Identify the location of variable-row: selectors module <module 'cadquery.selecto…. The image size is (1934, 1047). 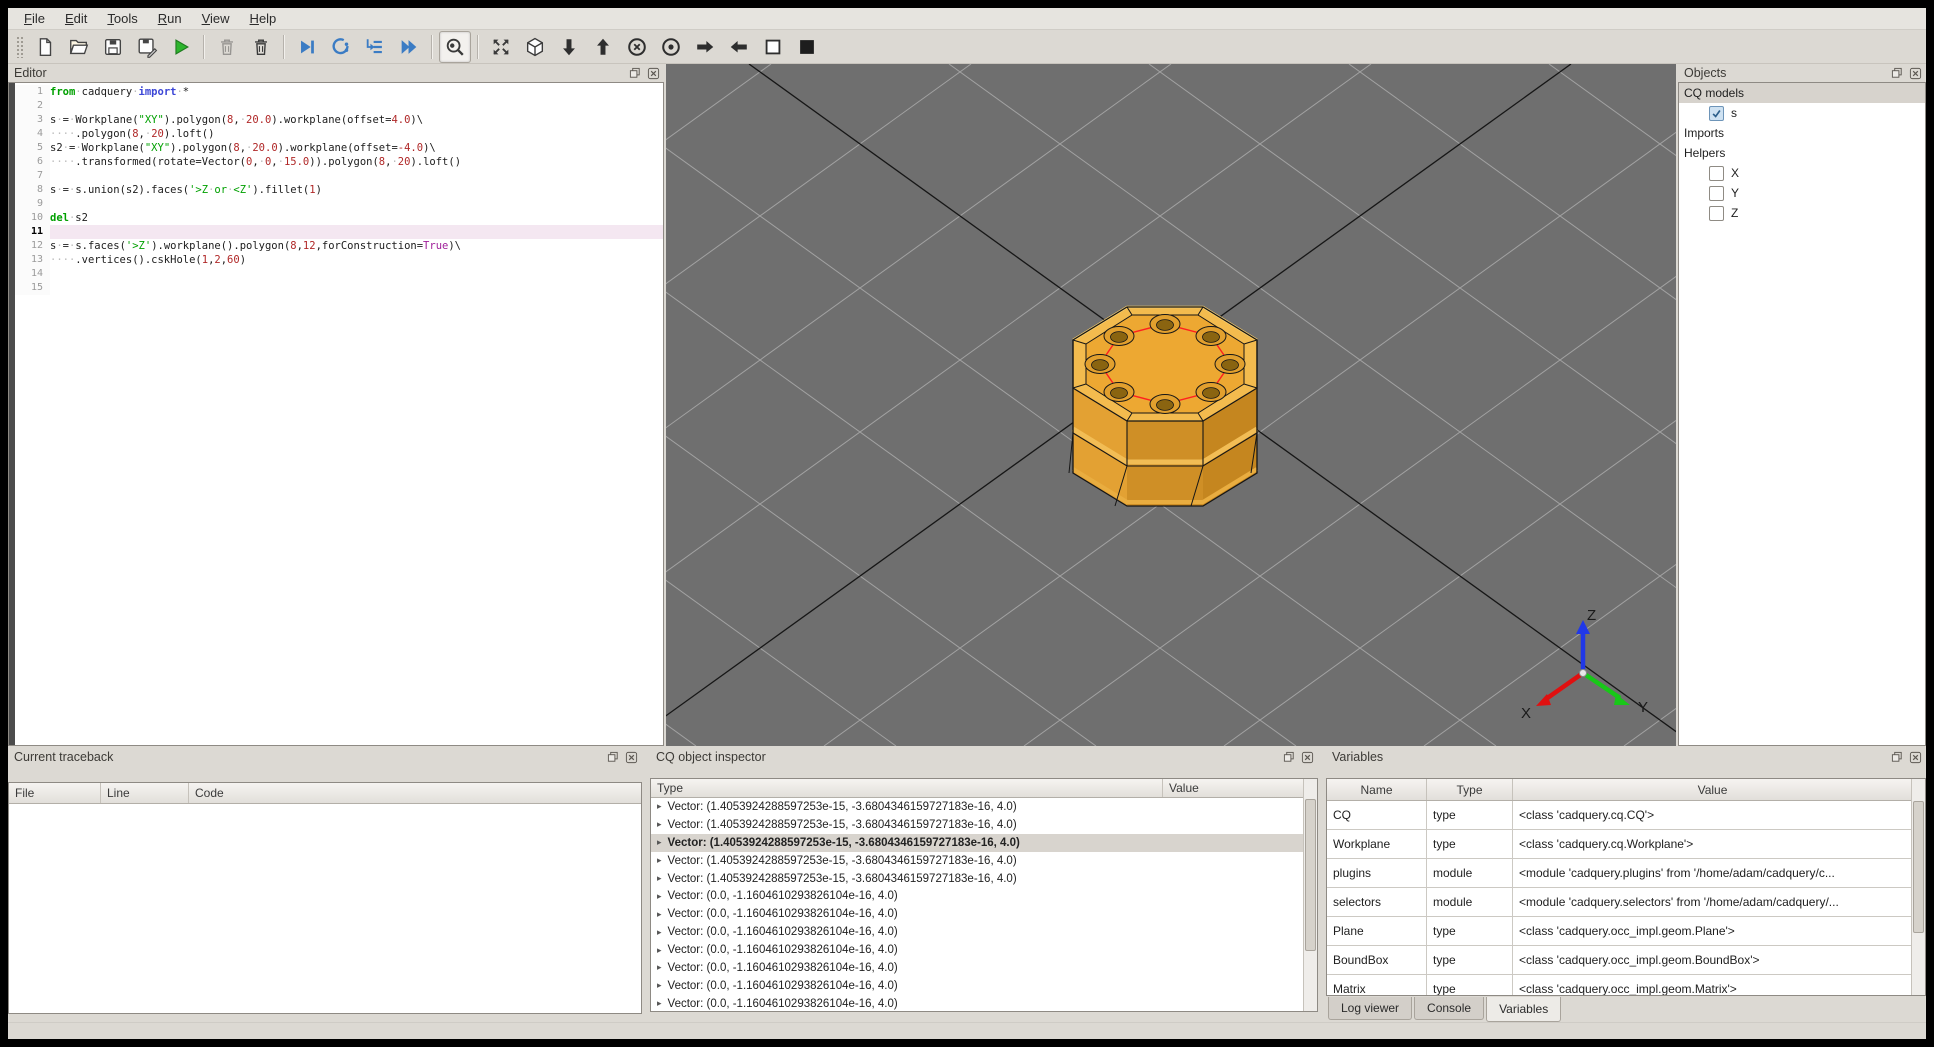
(1619, 902).